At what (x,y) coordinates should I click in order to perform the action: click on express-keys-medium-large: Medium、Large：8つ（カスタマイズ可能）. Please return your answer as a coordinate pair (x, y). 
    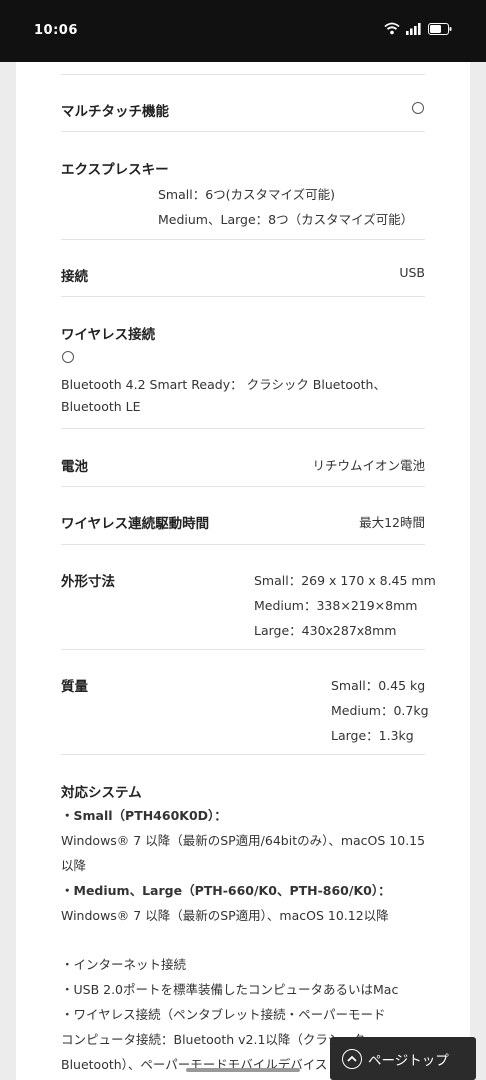
    Looking at the image, I should click on (286, 219).